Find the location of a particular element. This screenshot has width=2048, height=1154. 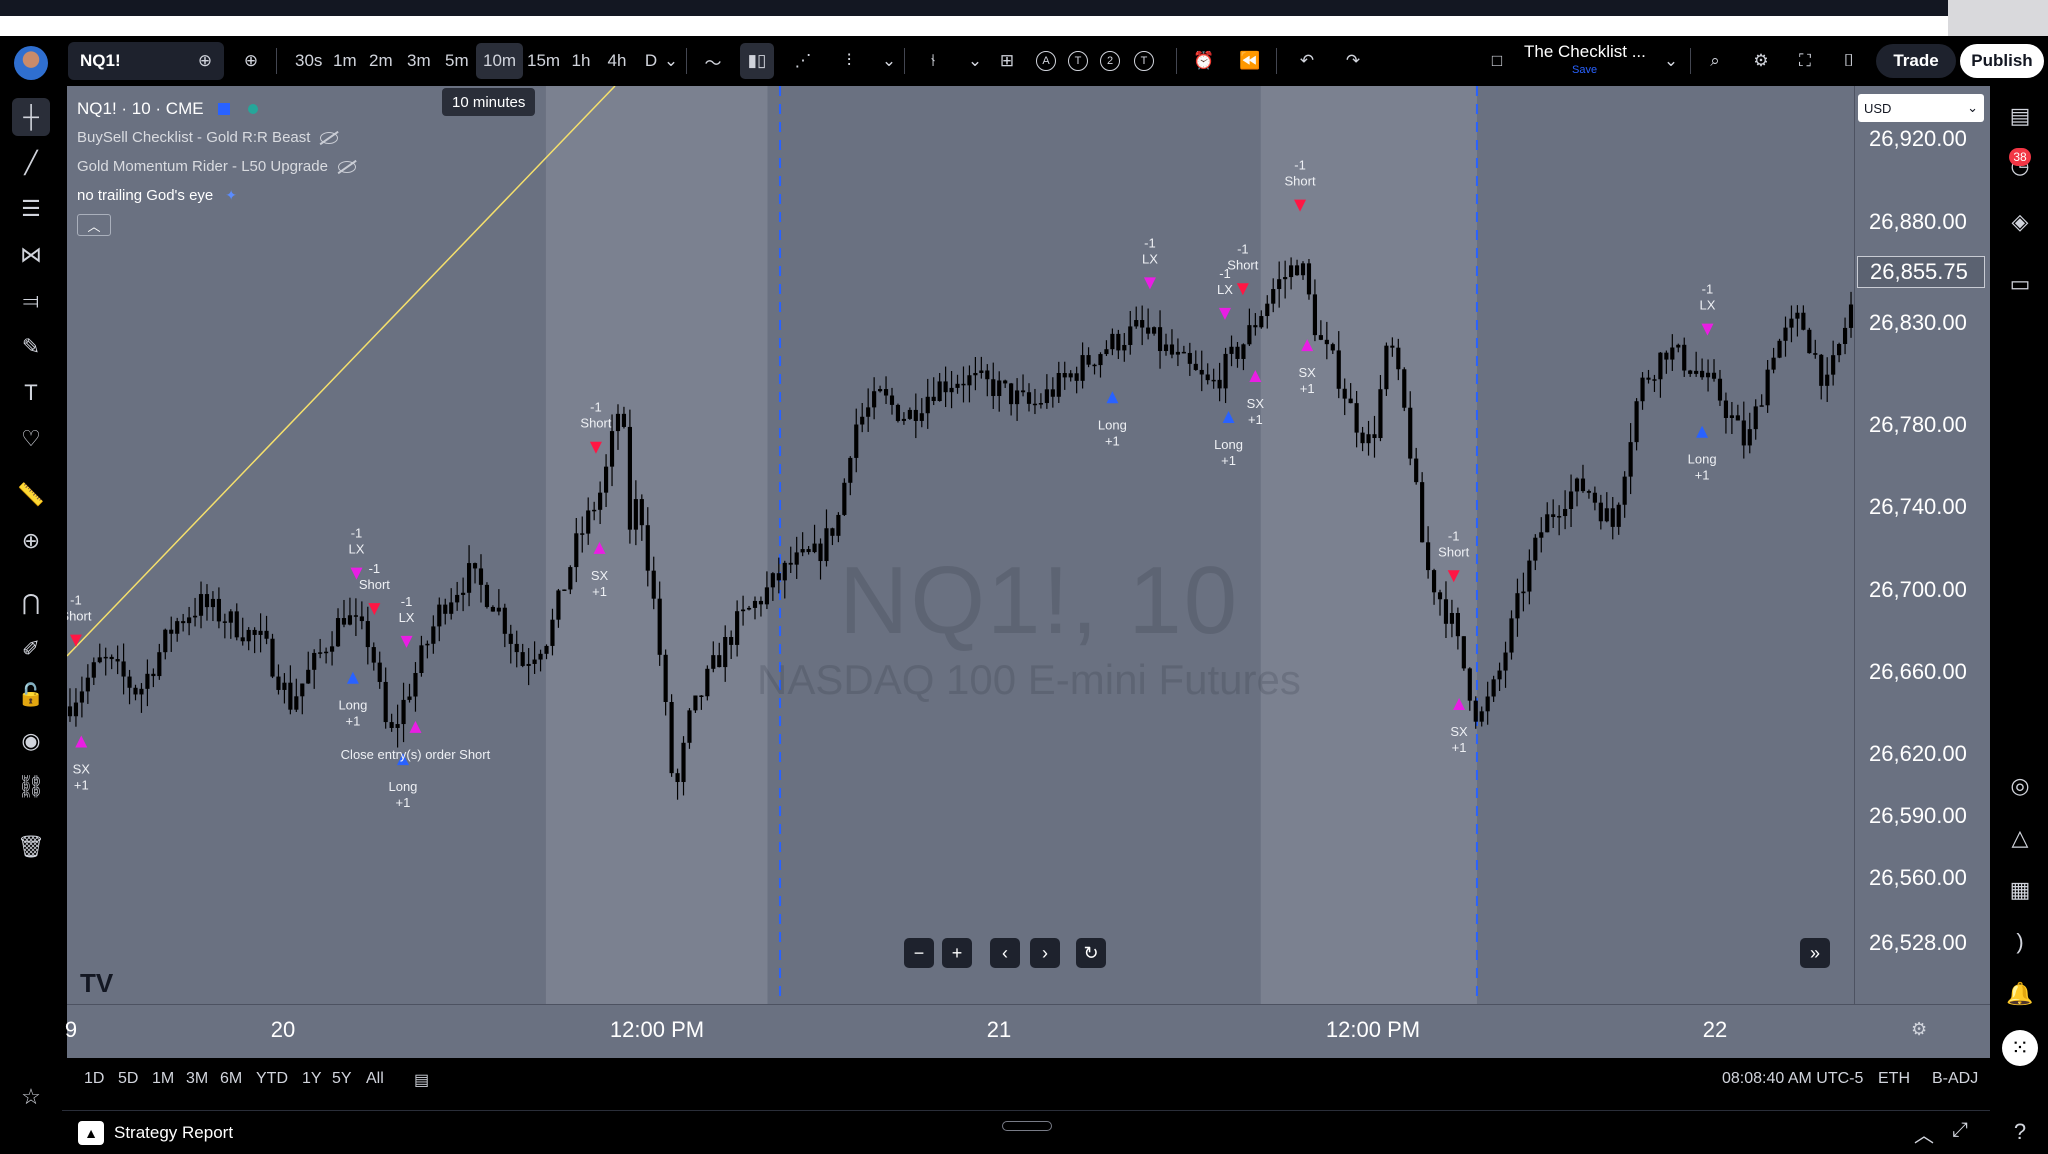

calendar-icon: ▦ is located at coordinates (2020, 890).